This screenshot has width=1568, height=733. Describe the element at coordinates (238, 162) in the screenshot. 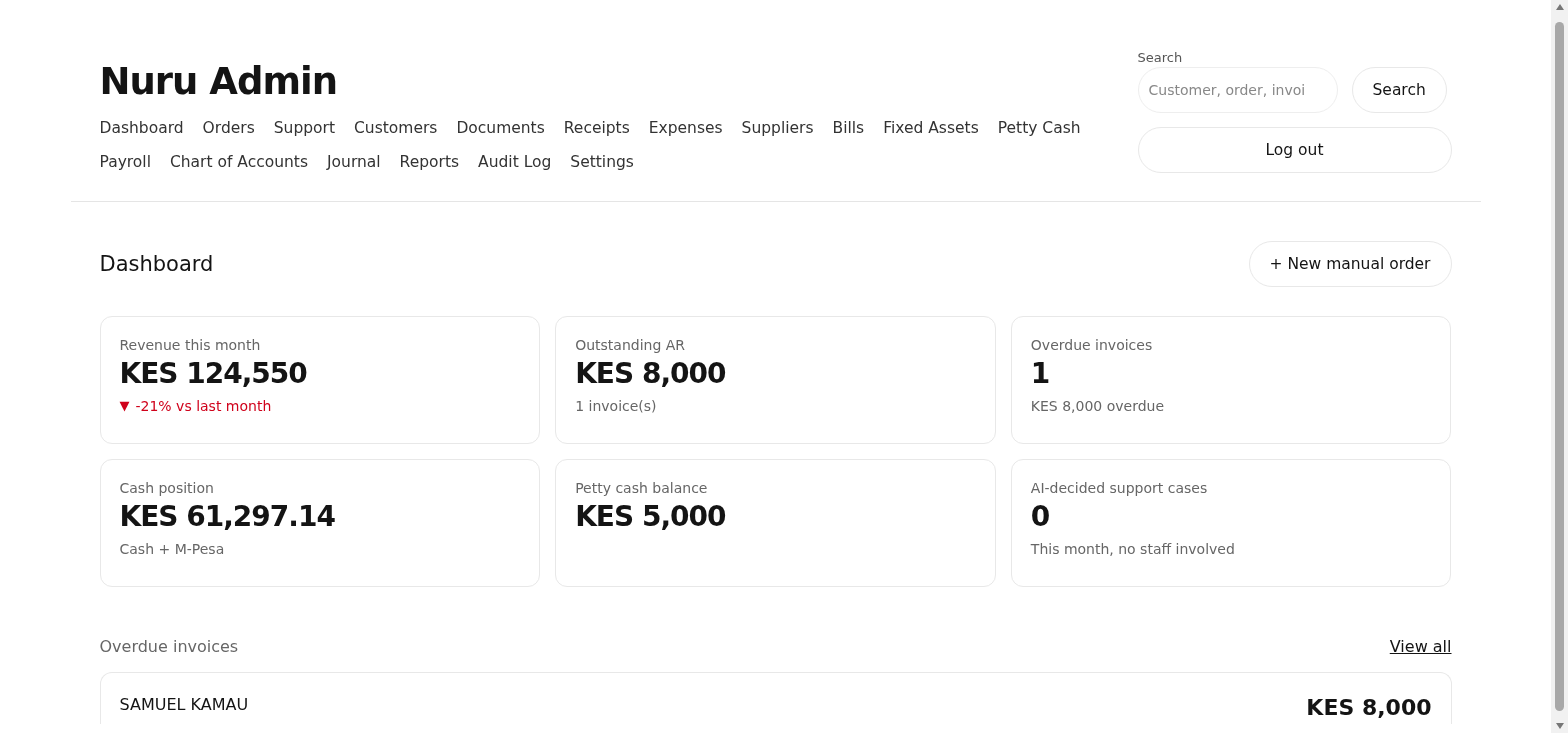

I see `nav-link: Chart of Accounts` at that location.